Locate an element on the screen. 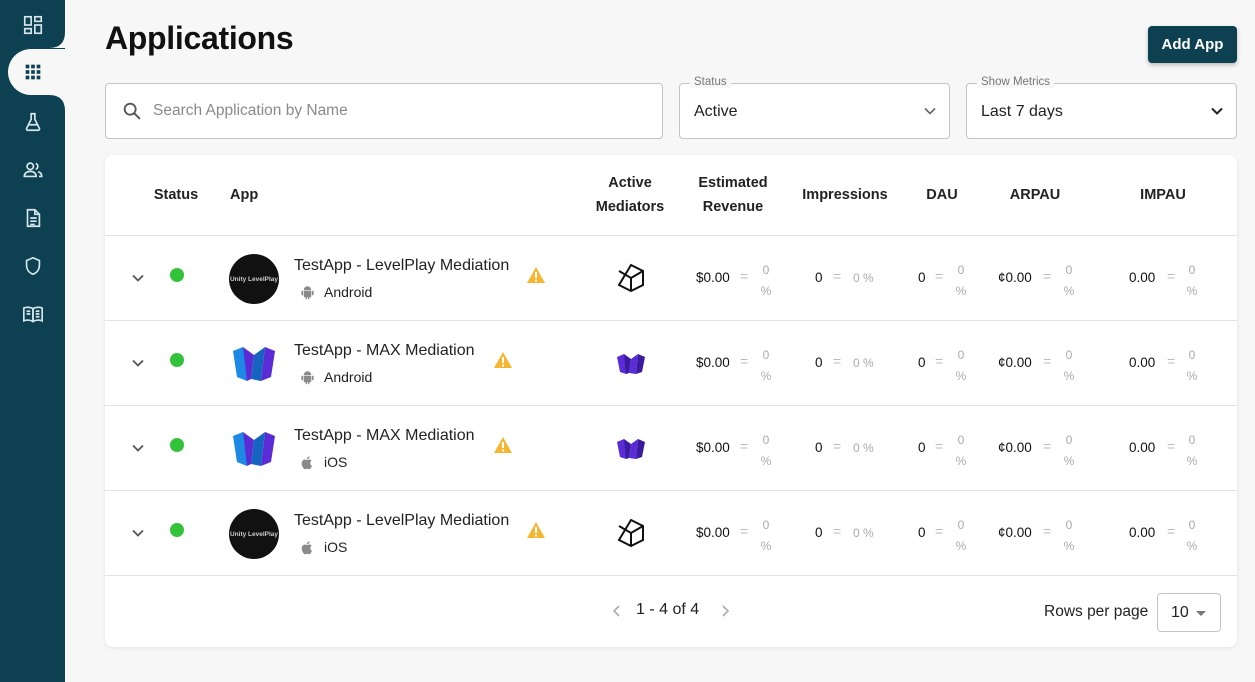  col-revenue-line2: Revenue is located at coordinates (733, 207).